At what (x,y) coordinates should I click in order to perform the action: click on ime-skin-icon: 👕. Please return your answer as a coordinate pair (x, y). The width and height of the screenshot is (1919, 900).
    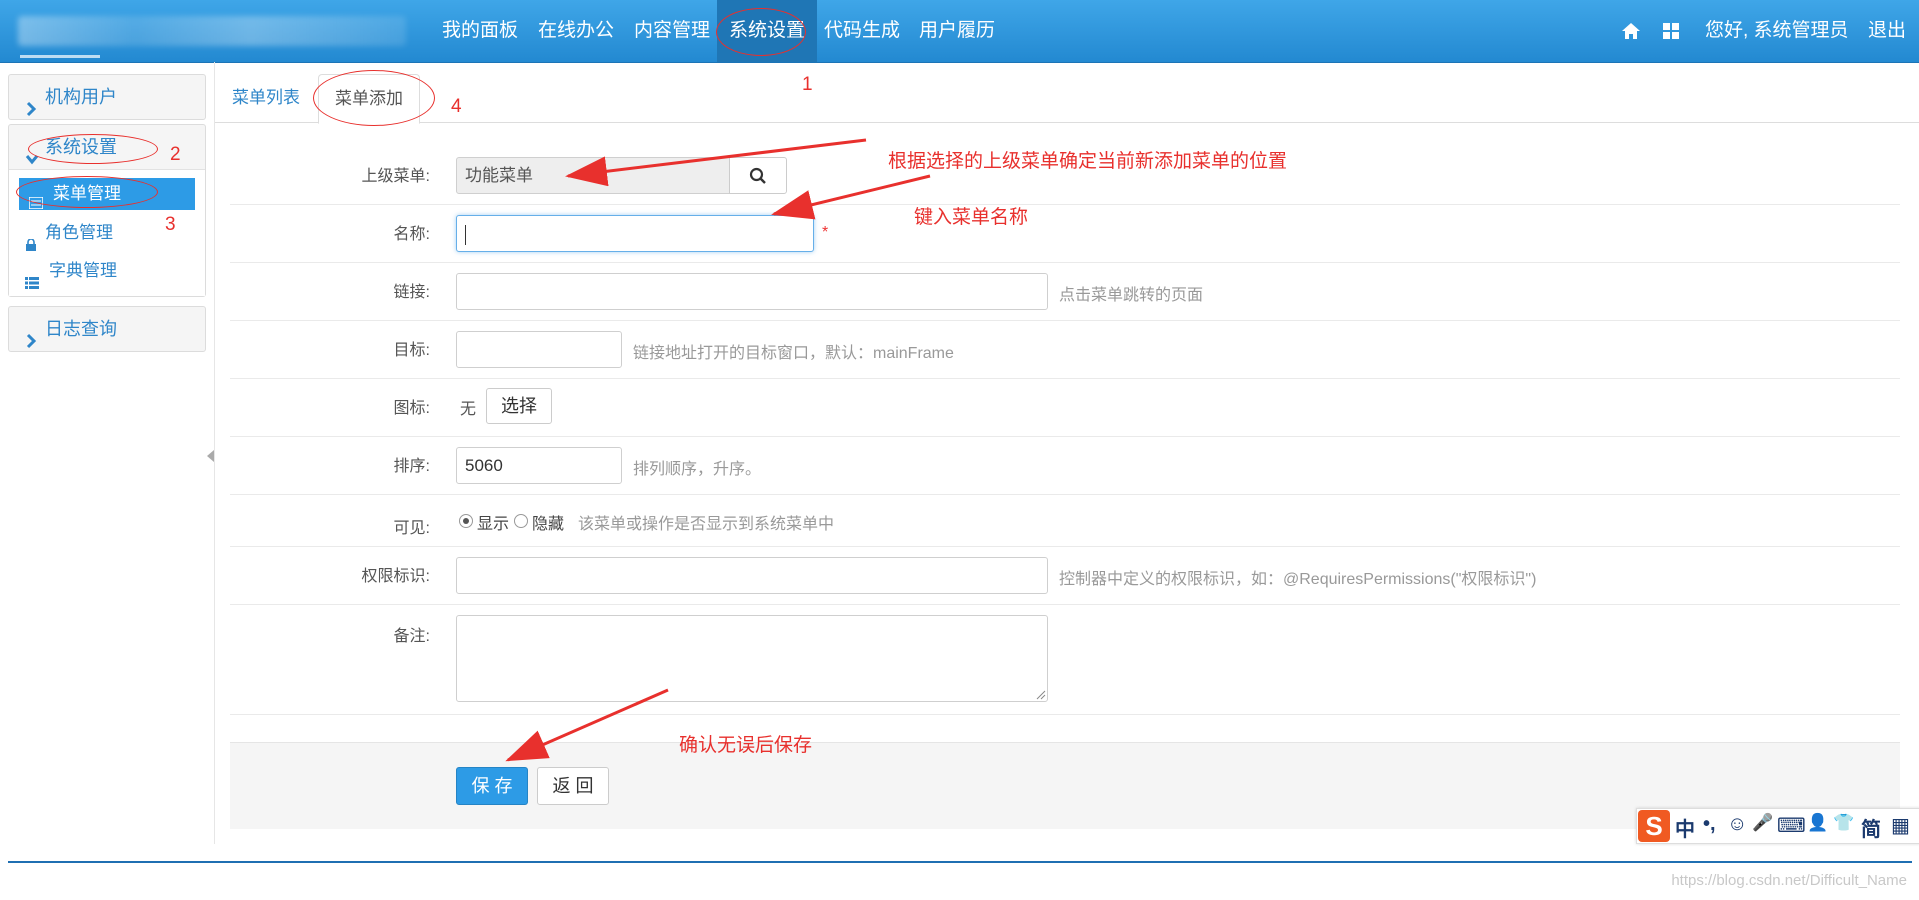
    Looking at the image, I should click on (1843, 823).